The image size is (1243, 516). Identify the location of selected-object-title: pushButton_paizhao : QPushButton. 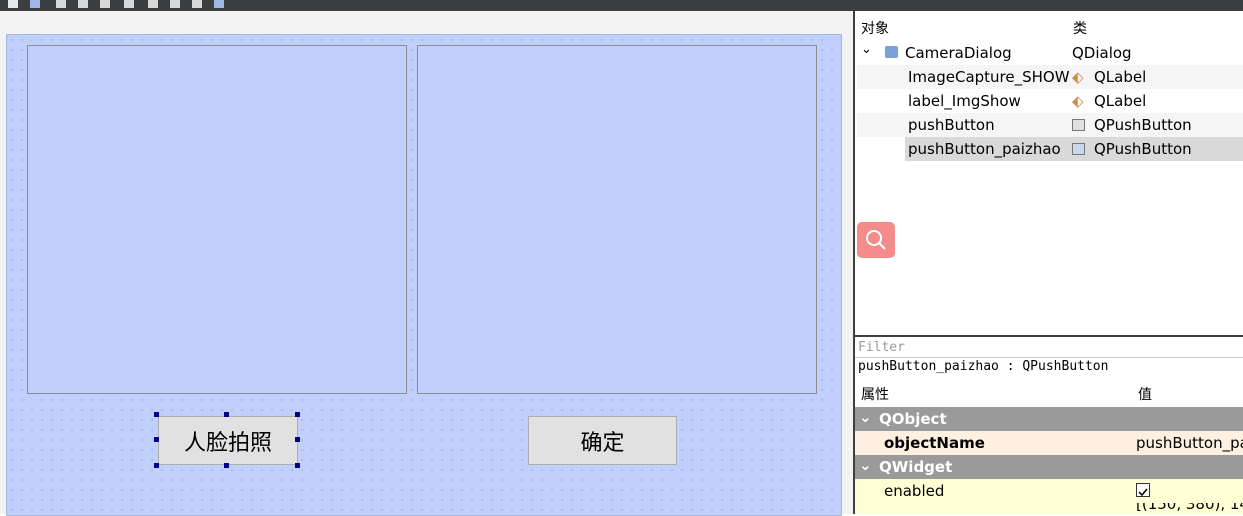
(1049, 367).